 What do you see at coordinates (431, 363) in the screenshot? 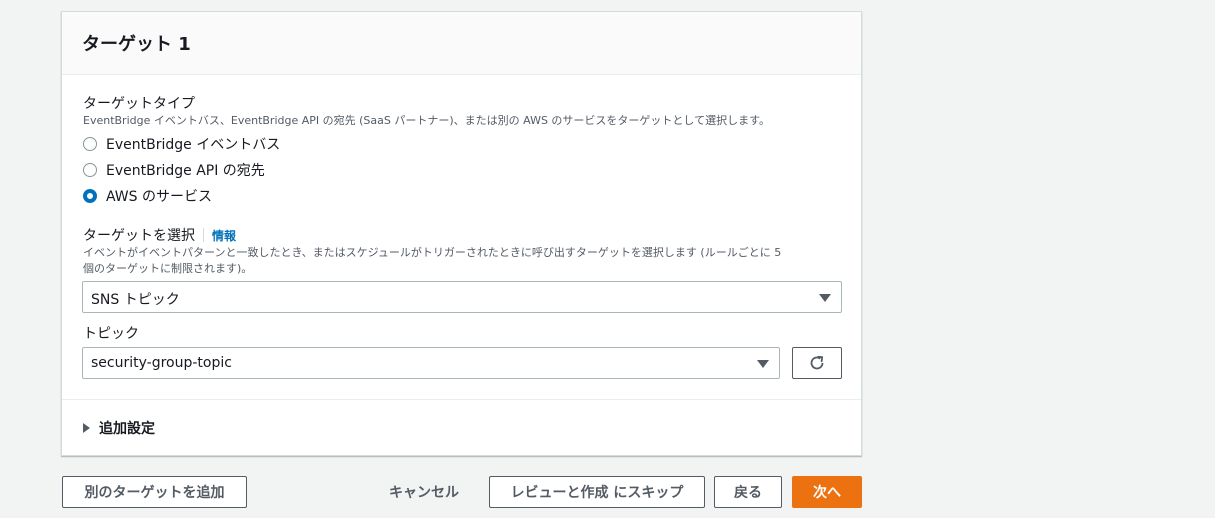
I see `topic-select: security-group-topic` at bounding box center [431, 363].